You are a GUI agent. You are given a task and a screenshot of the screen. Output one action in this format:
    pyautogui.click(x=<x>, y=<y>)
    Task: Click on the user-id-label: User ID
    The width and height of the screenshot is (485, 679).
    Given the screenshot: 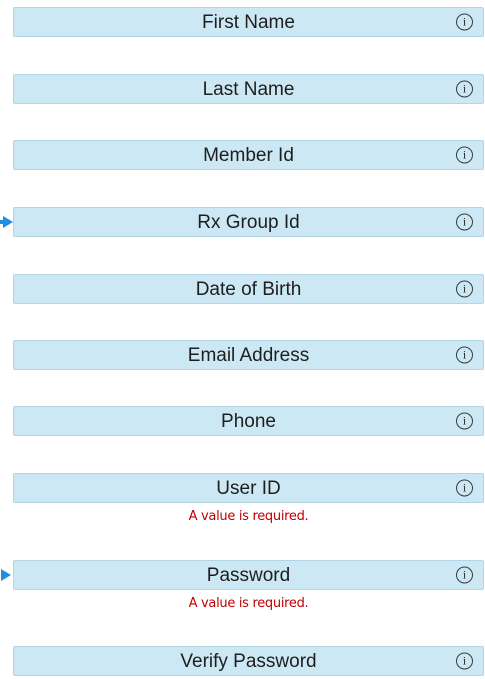 What is the action you would take?
    pyautogui.click(x=248, y=488)
    